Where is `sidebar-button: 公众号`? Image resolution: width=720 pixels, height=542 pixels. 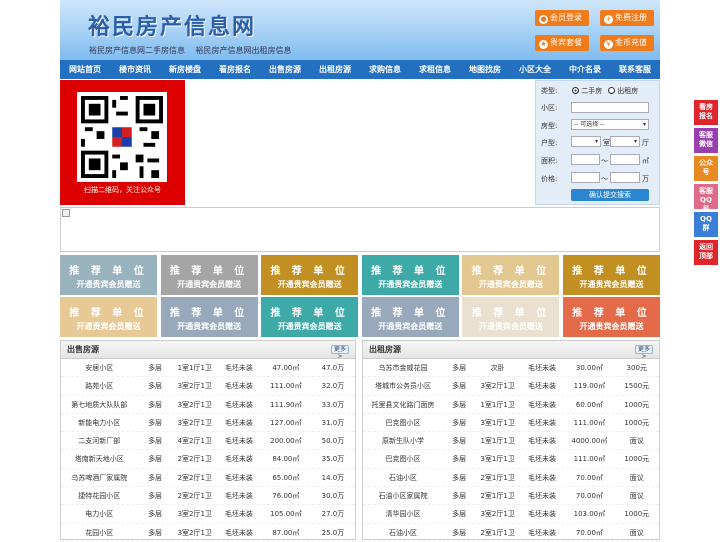
sidebar-button: 公众号 is located at coordinates (706, 168).